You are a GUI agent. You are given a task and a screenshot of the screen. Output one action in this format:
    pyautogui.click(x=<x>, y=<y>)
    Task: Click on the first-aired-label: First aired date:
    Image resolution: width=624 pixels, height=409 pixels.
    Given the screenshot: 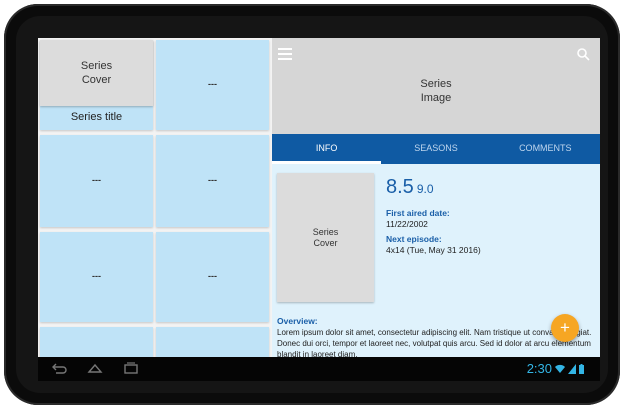 What is the action you would take?
    pyautogui.click(x=418, y=213)
    